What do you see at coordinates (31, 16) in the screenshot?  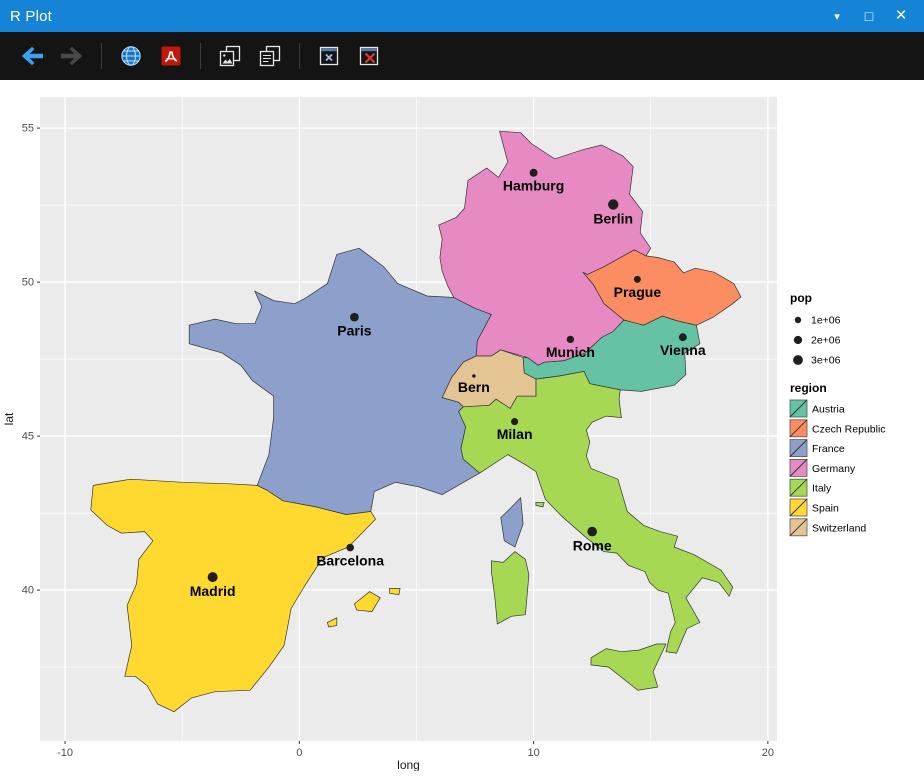 I see `window-title: R Plot` at bounding box center [31, 16].